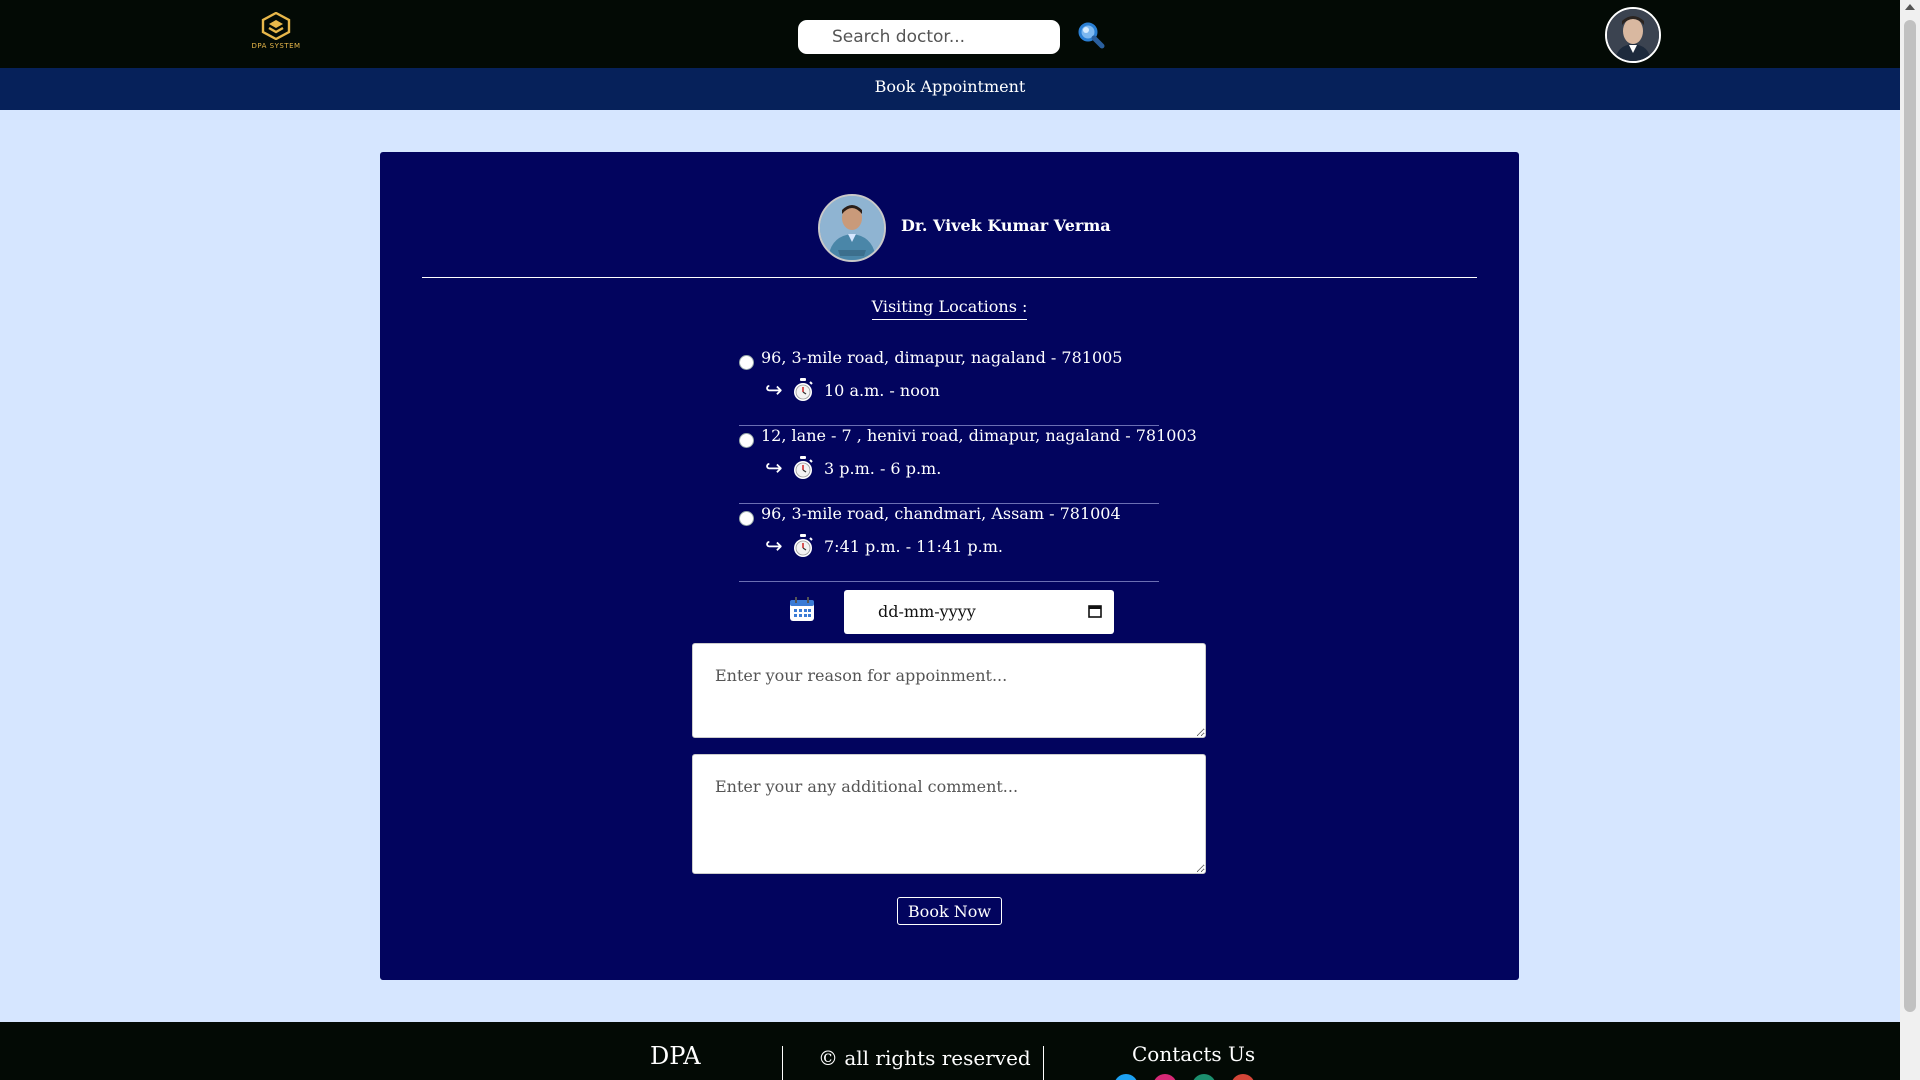 The height and width of the screenshot is (1080, 1920). I want to click on date-placeholder: dd-mm-yyyy, so click(927, 611).